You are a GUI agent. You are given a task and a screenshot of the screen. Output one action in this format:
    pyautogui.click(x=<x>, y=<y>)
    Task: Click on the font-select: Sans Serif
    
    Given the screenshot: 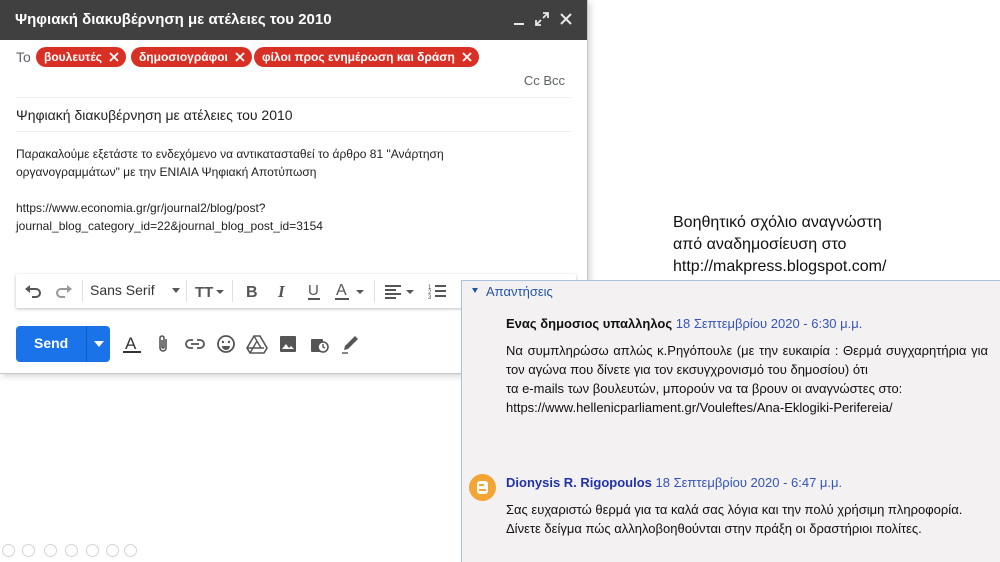 What is the action you would take?
    pyautogui.click(x=135, y=290)
    